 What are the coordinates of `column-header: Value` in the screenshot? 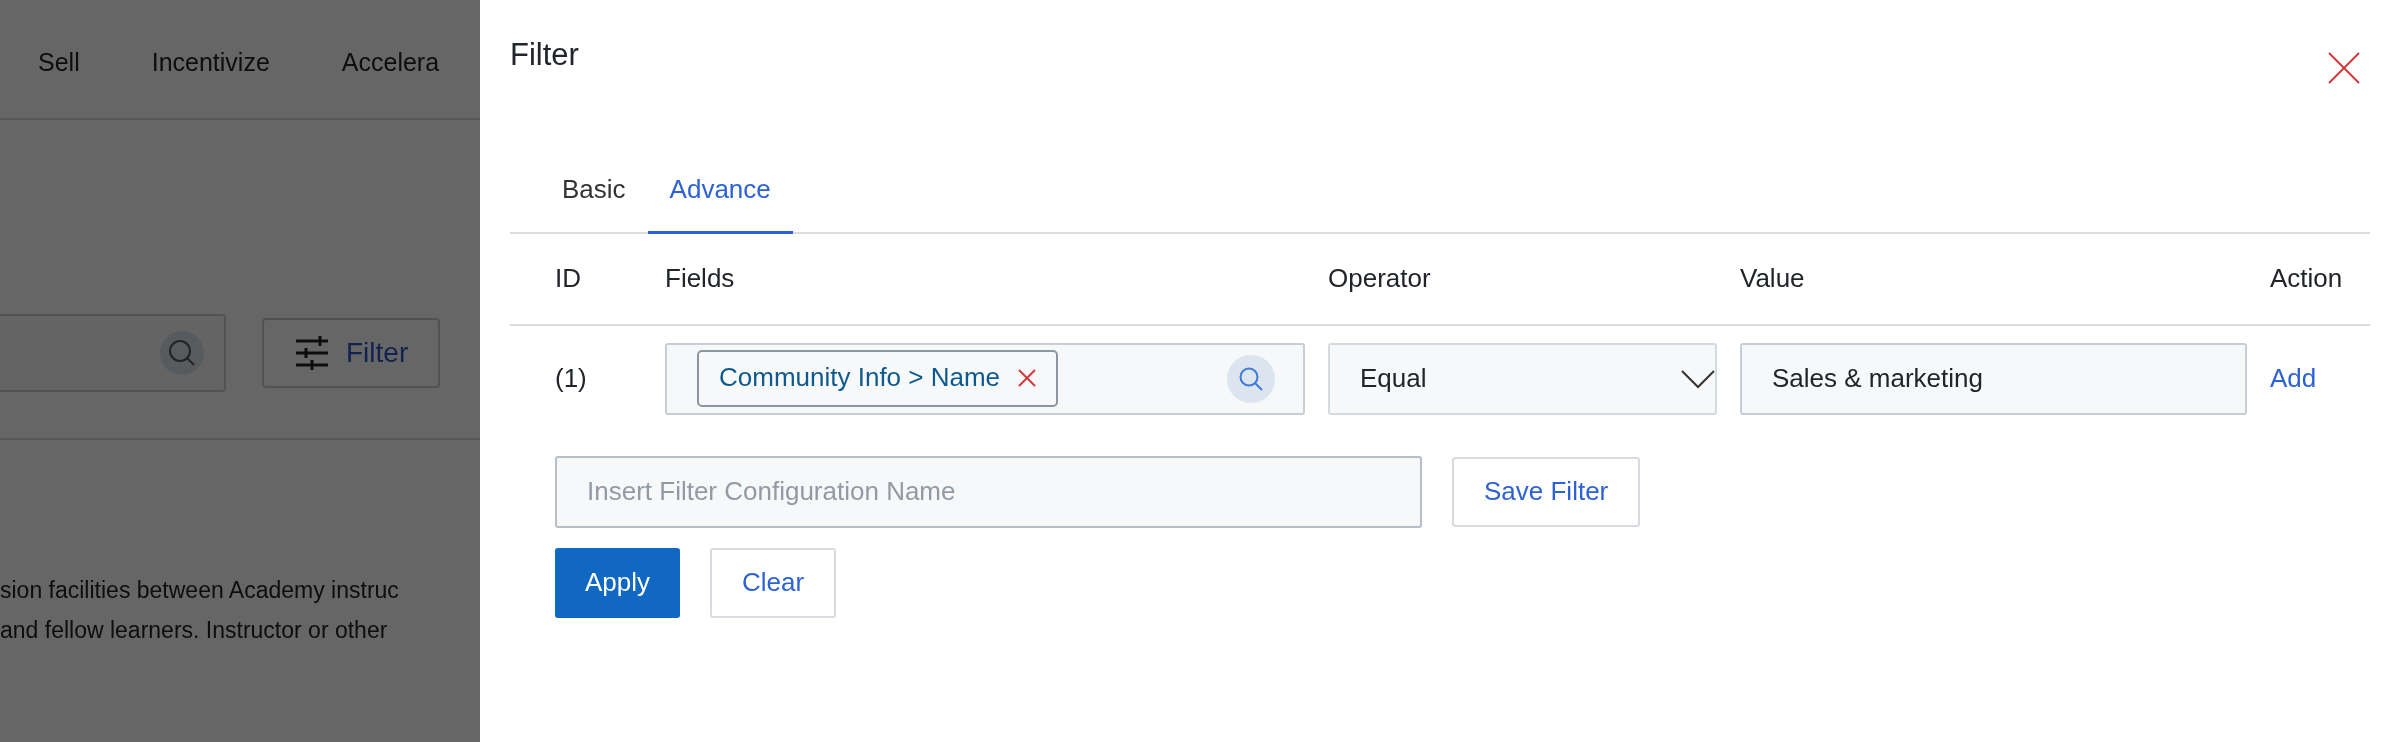 It's located at (1773, 278).